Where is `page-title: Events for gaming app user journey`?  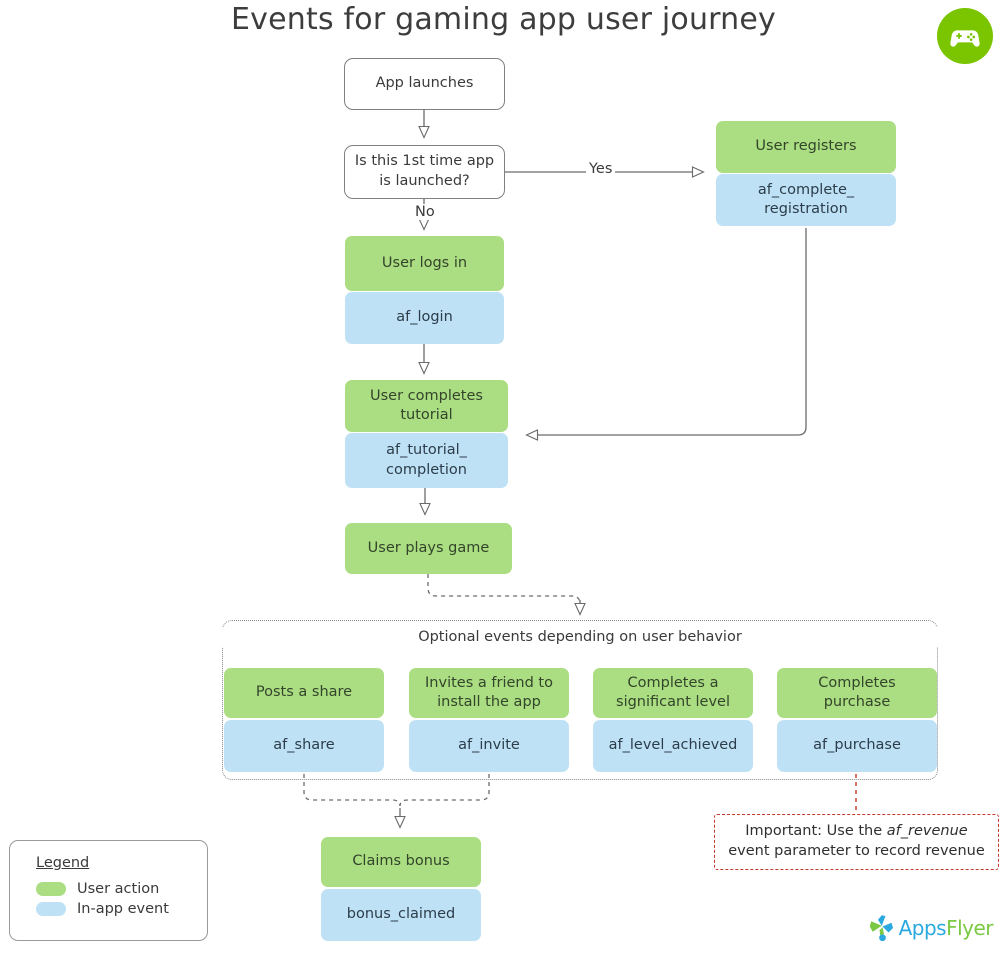 page-title: Events for gaming app user journey is located at coordinates (503, 19).